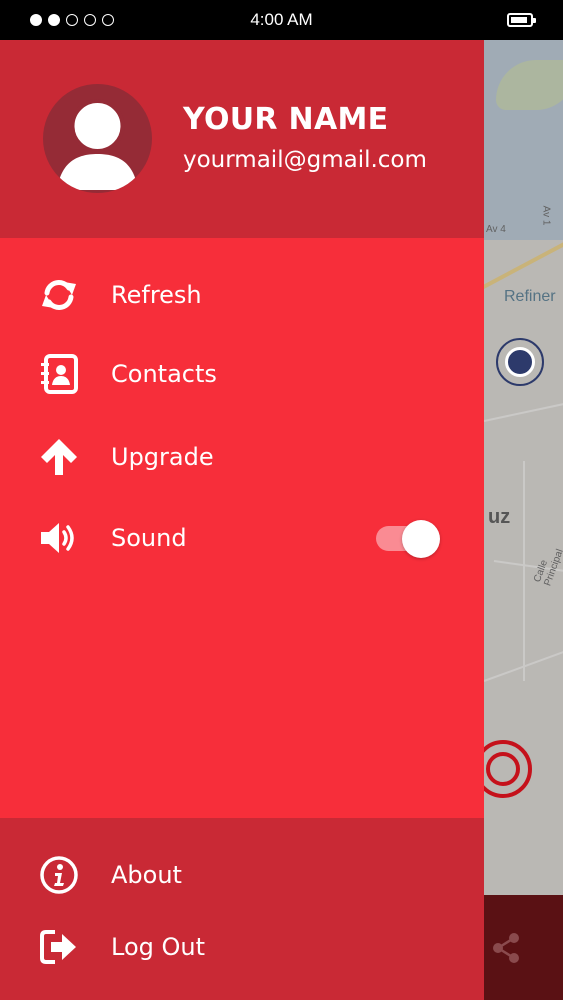 The height and width of the screenshot is (1000, 563). Describe the element at coordinates (97, 138) in the screenshot. I see `user-avatar-icon` at that location.